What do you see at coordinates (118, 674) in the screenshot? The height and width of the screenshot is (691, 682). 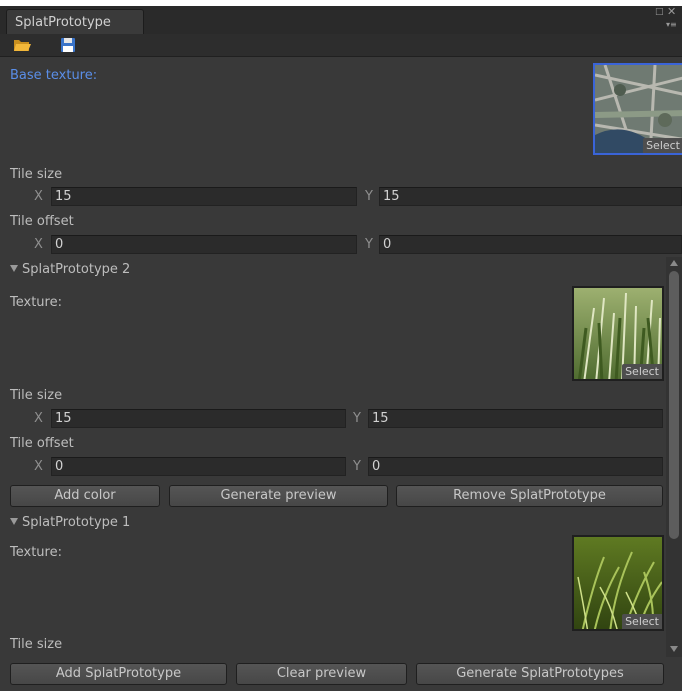 I see `add-splat-prototype-button: Add SplatPrototype` at bounding box center [118, 674].